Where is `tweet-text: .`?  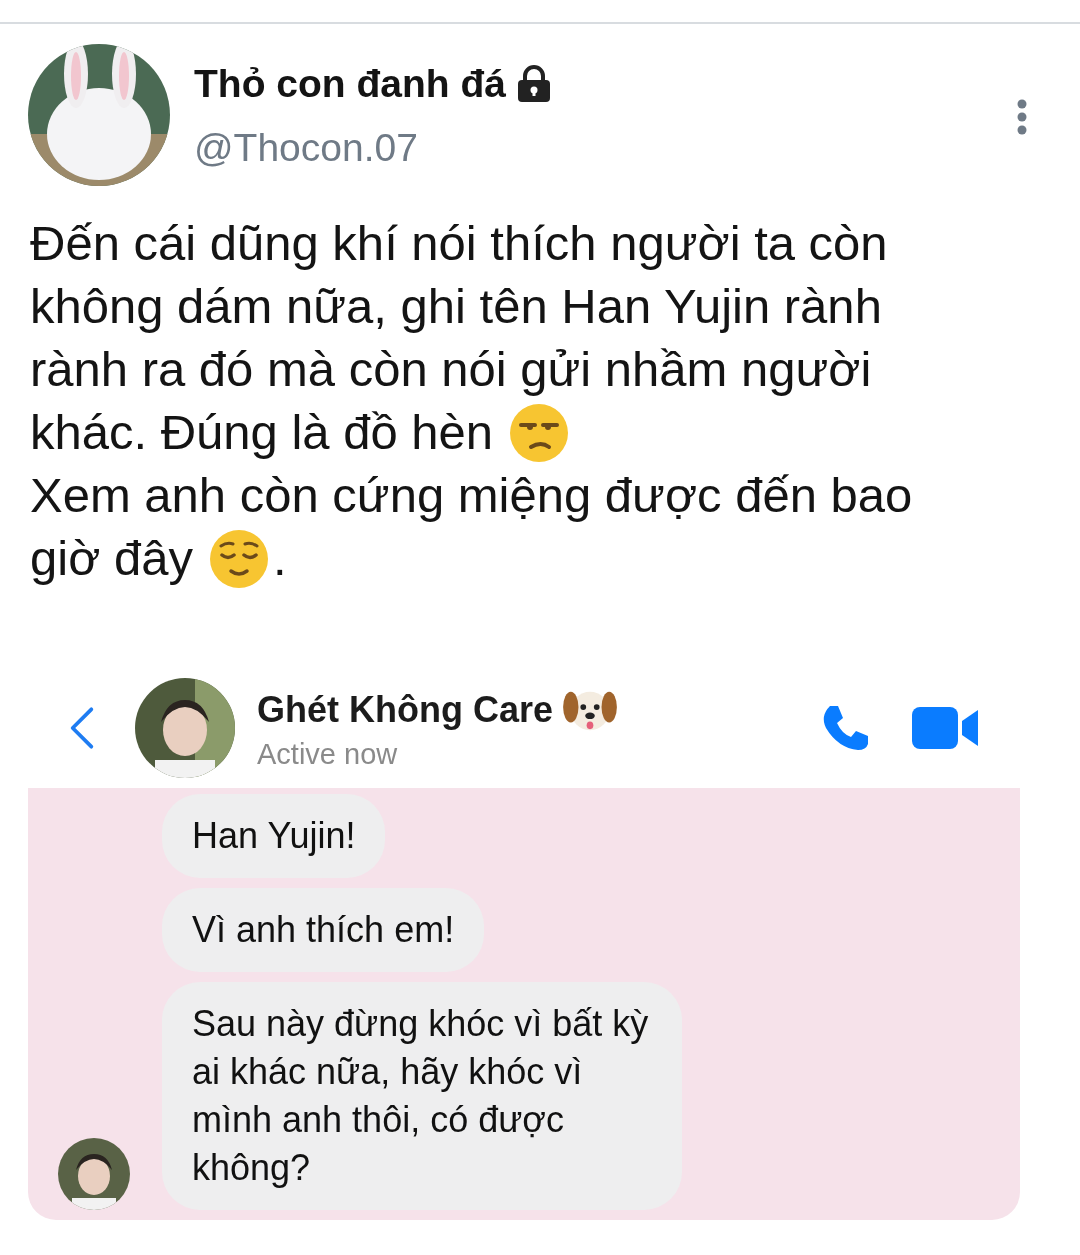 tweet-text: . is located at coordinates (279, 558).